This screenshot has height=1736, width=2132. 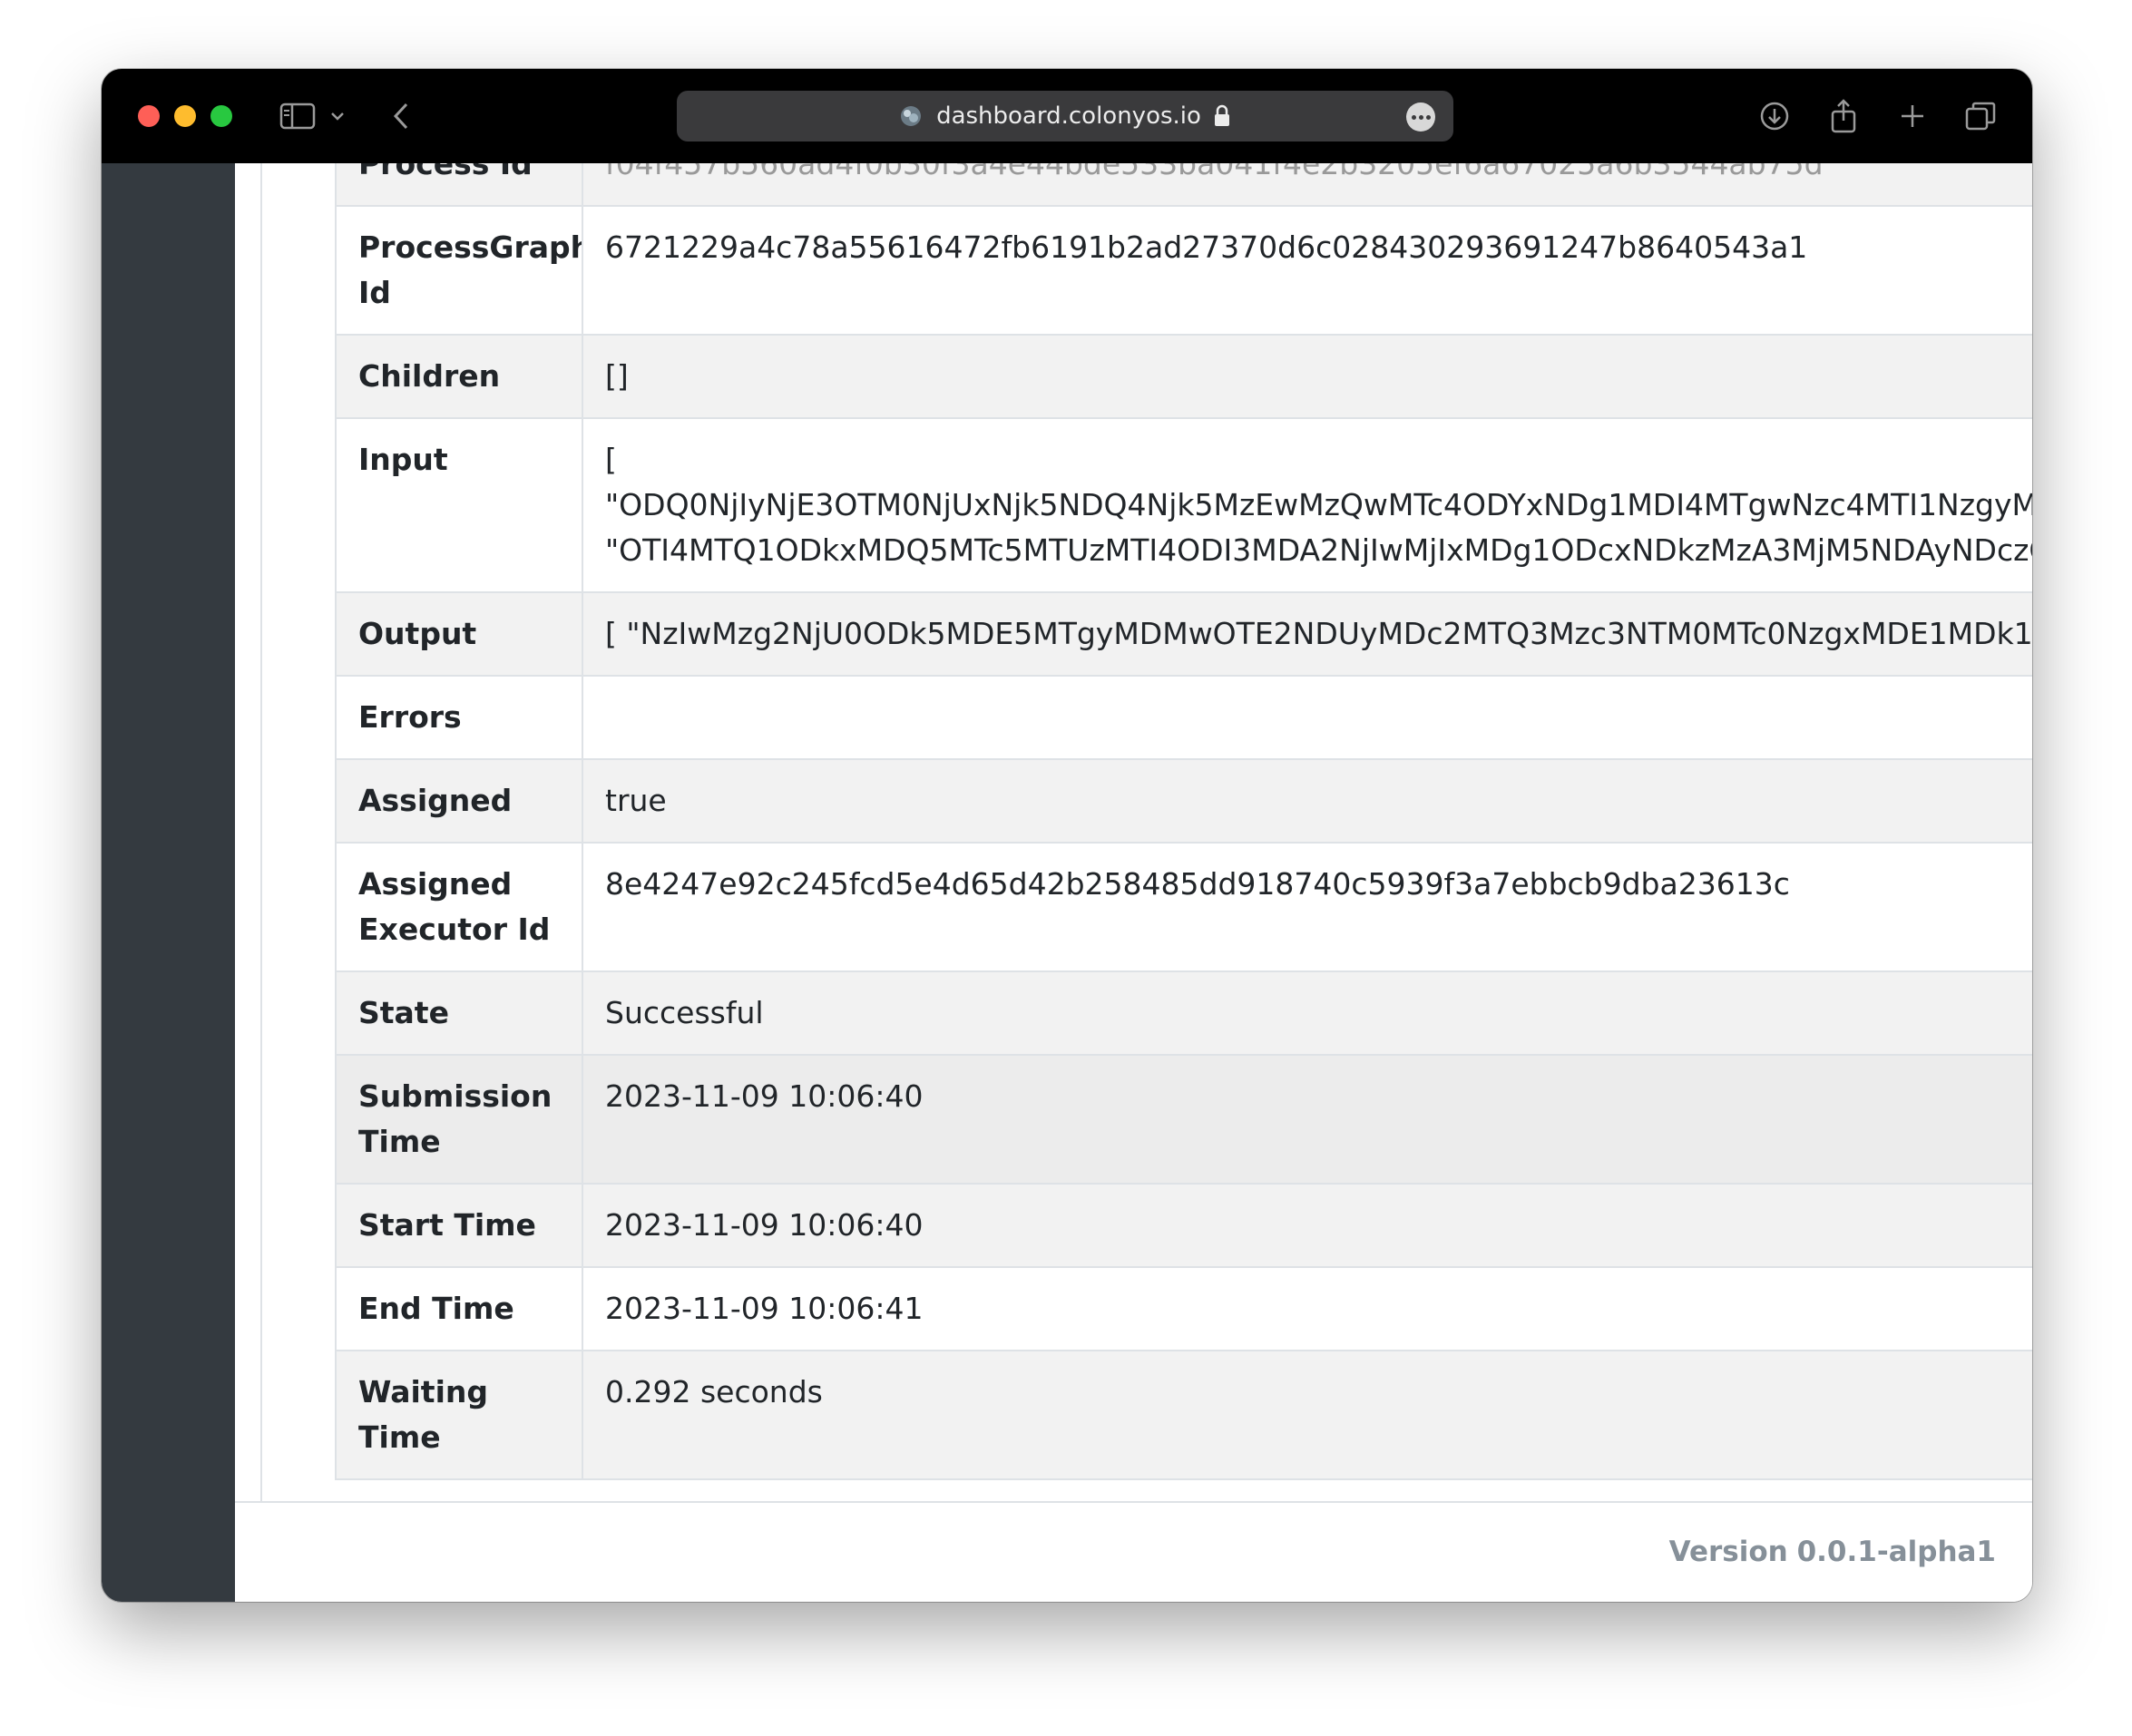 What do you see at coordinates (1981, 116) in the screenshot?
I see `tab-overview-icon` at bounding box center [1981, 116].